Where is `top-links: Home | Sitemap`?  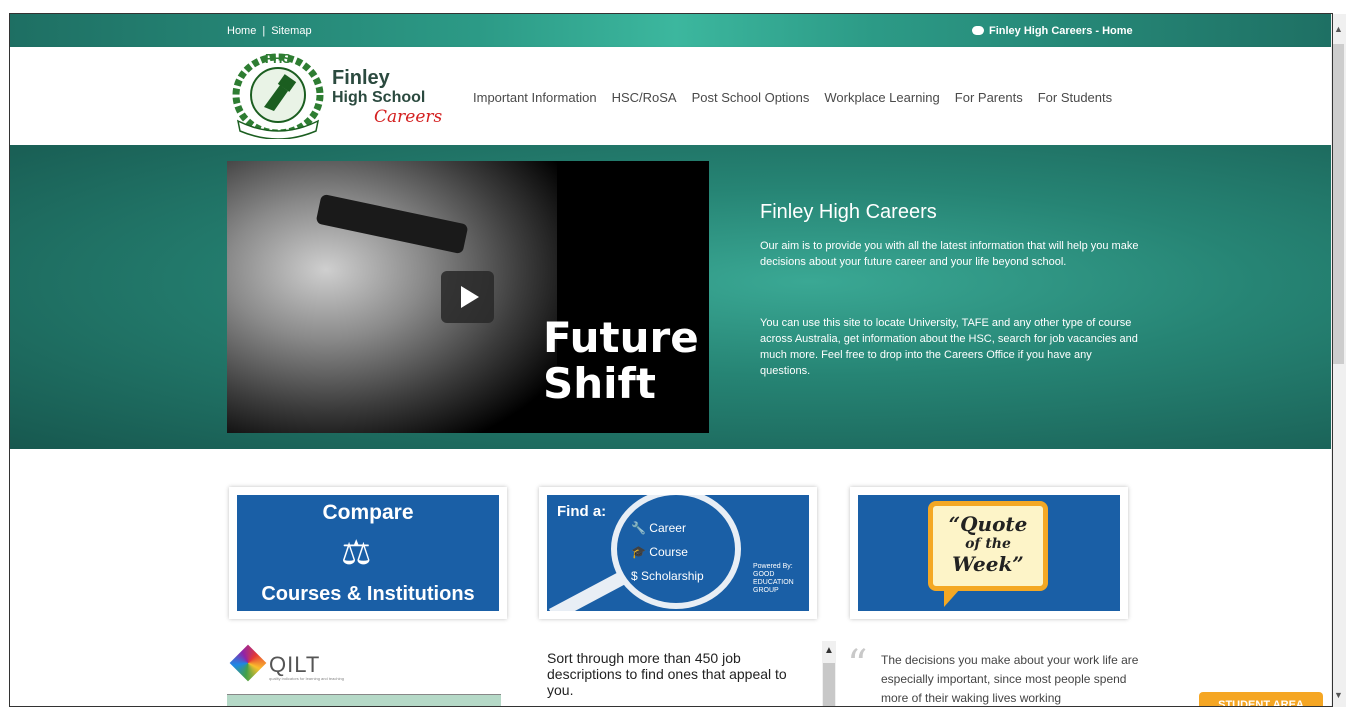
top-links: Home | Sitemap is located at coordinates (269, 31).